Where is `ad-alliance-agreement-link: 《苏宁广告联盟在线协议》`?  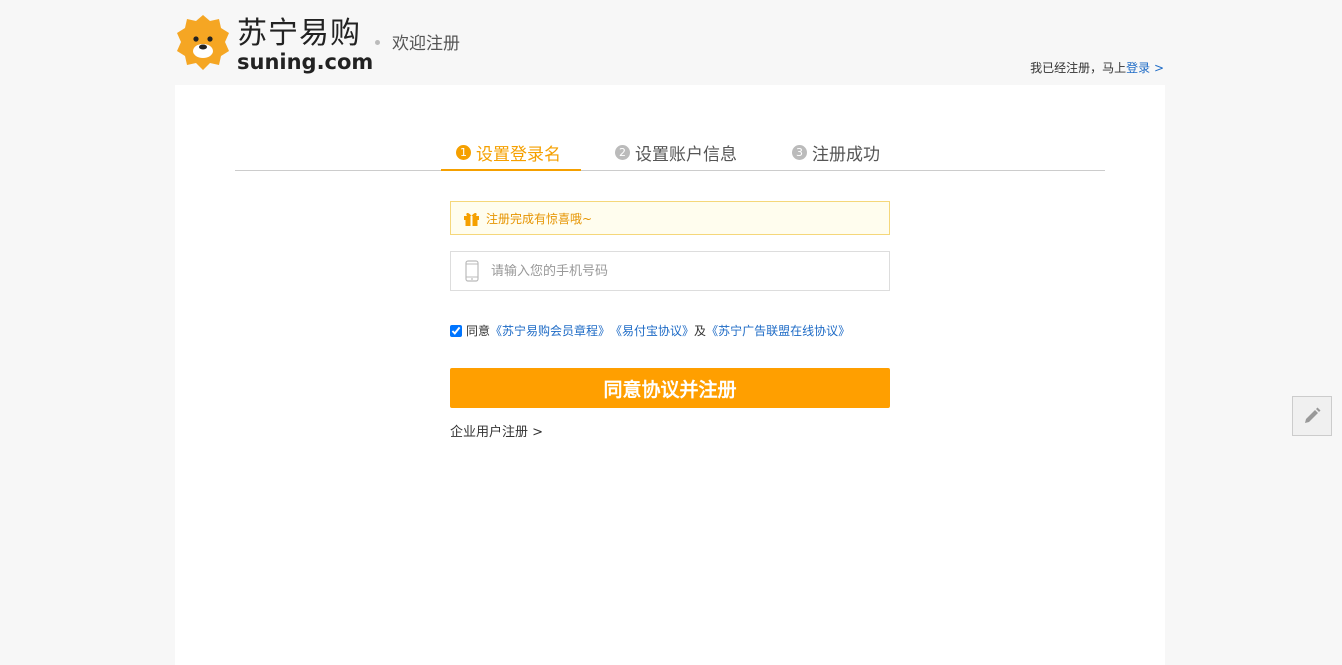 ad-alliance-agreement-link: 《苏宁广告联盟在线协议》 is located at coordinates (778, 330).